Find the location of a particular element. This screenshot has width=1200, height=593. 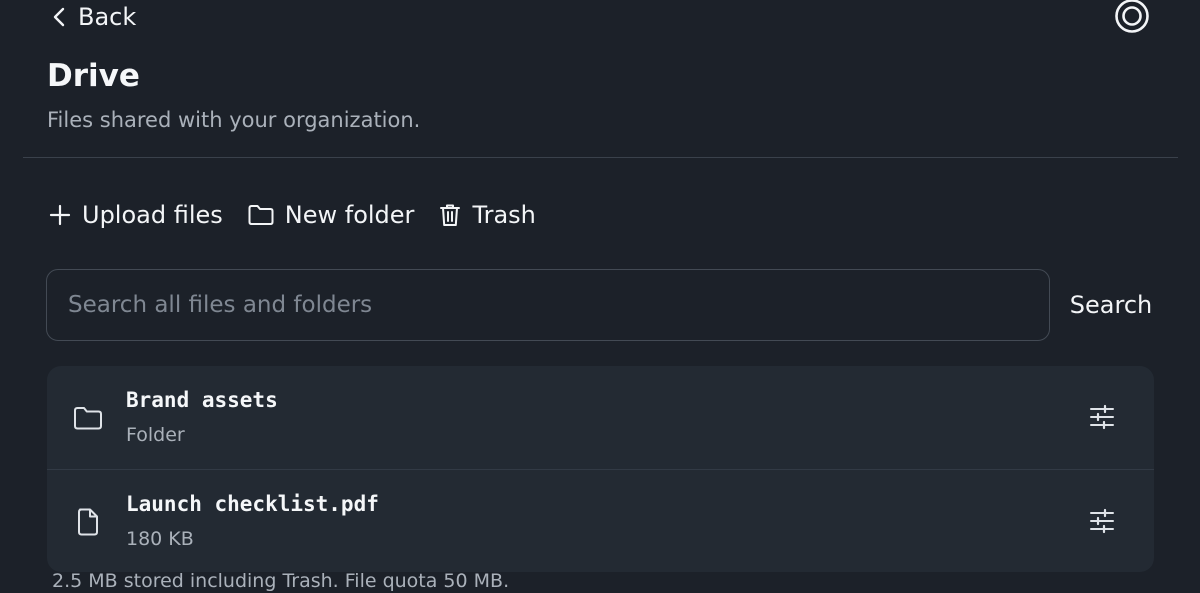

upload-files-button: Upload files is located at coordinates (135, 215).